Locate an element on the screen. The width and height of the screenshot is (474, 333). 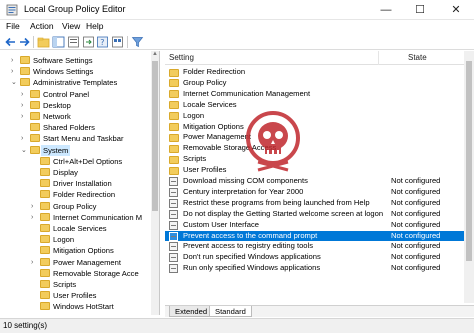
folder-row: Scripts is located at coordinates (315, 159).